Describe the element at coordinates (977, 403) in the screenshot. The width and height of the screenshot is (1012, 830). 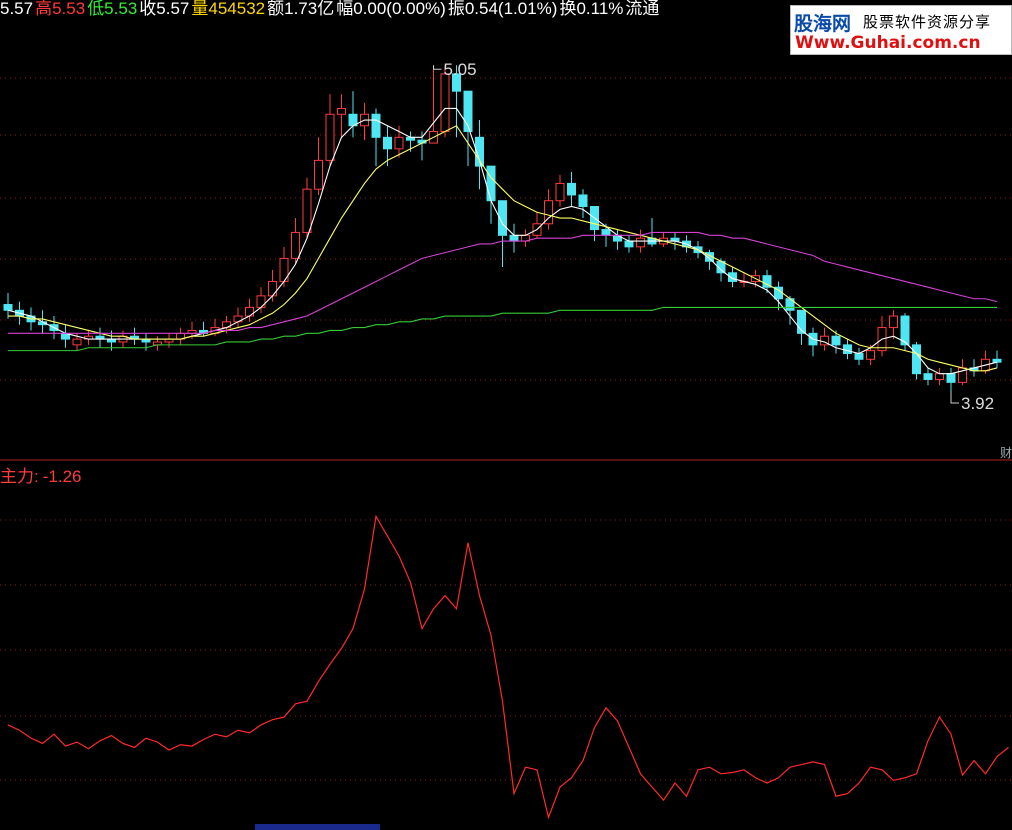
I see `annotation-low: 3.92` at that location.